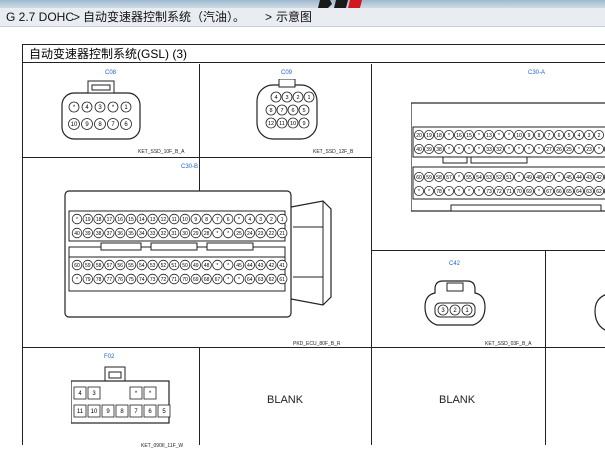  Describe the element at coordinates (109, 357) in the screenshot. I see `connector-label-f02: F02` at that location.